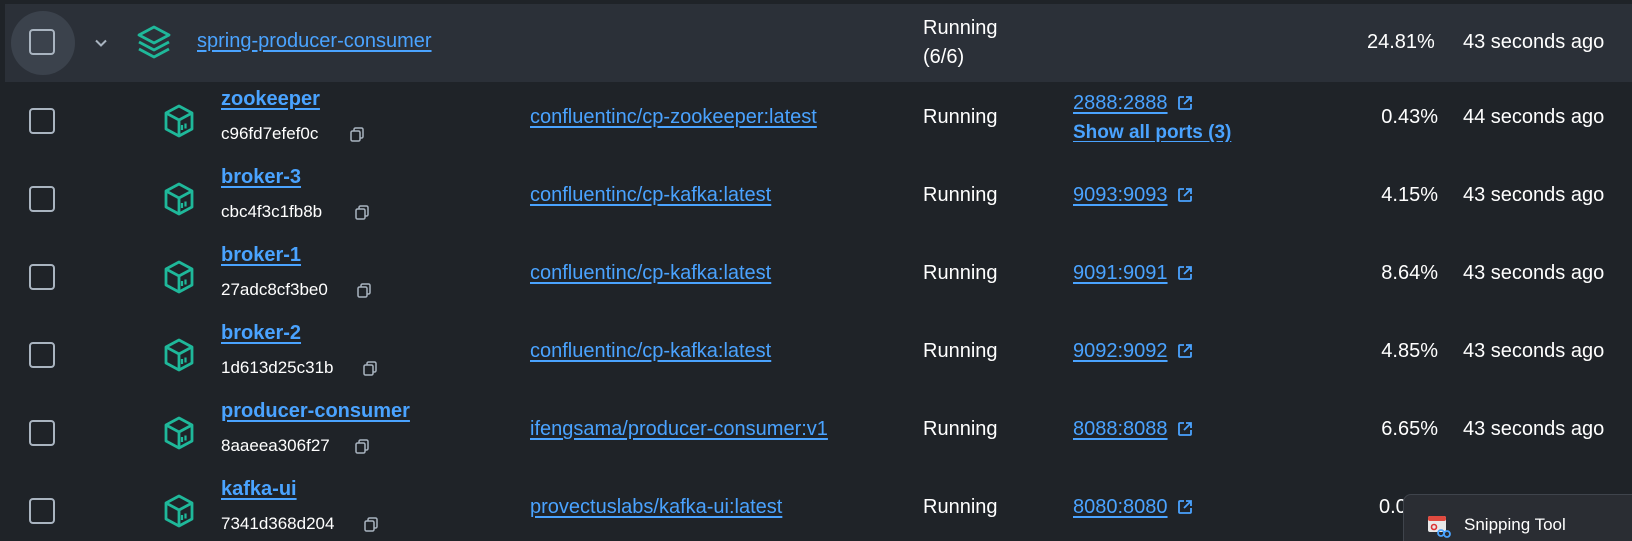 This screenshot has width=1632, height=541. Describe the element at coordinates (261, 177) in the screenshot. I see `container-name-link: broker-3` at that location.